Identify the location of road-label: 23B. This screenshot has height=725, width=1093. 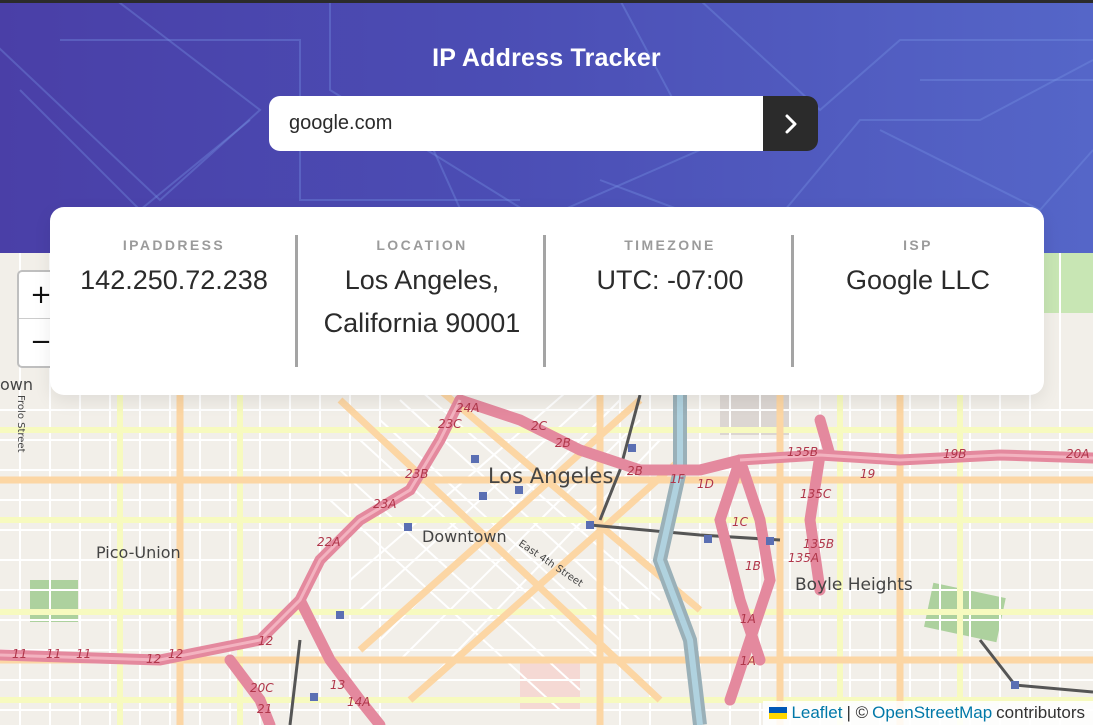
(417, 474).